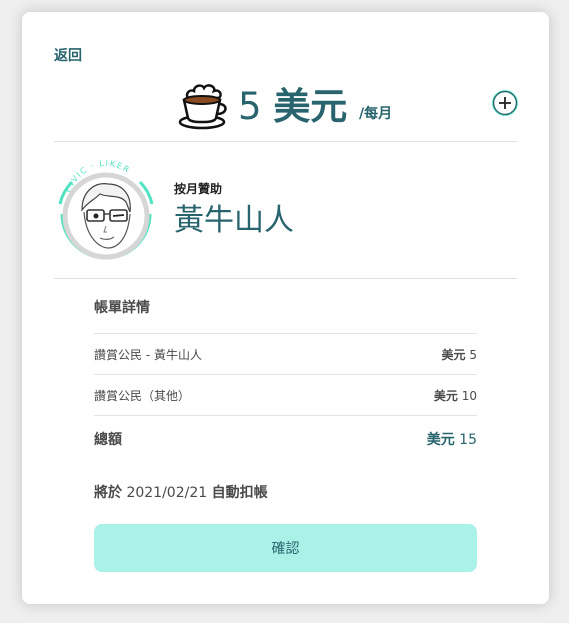 The image size is (569, 623). What do you see at coordinates (505, 103) in the screenshot?
I see `plus-circle-icon` at bounding box center [505, 103].